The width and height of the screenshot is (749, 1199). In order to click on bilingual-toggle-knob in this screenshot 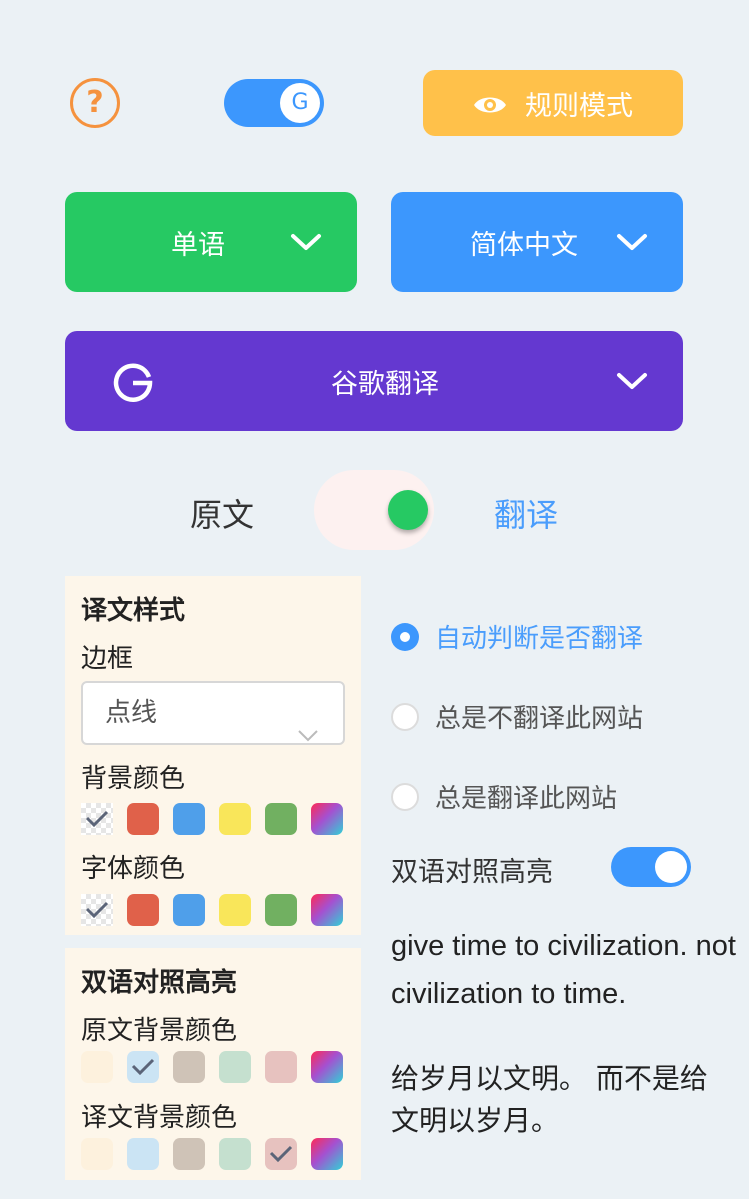, I will do `click(671, 867)`.